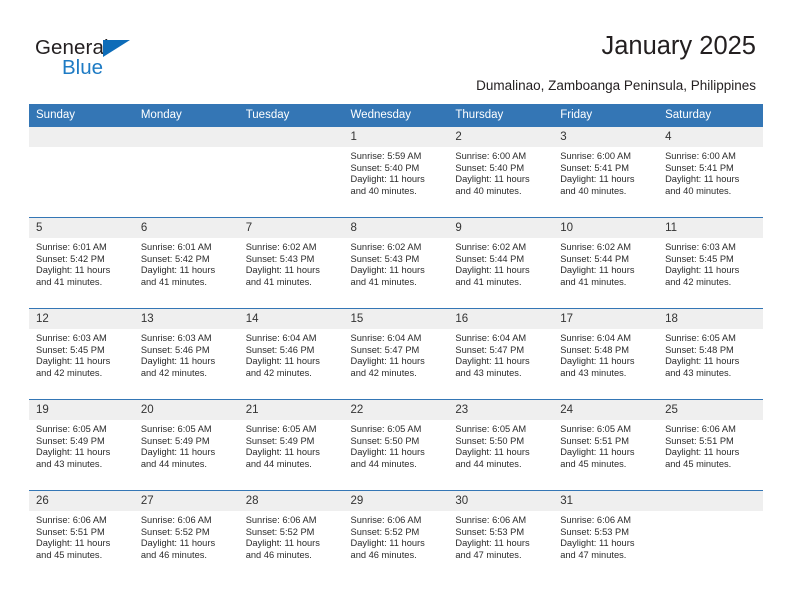 The width and height of the screenshot is (792, 612). What do you see at coordinates (81, 410) in the screenshot?
I see `day-number: 19` at bounding box center [81, 410].